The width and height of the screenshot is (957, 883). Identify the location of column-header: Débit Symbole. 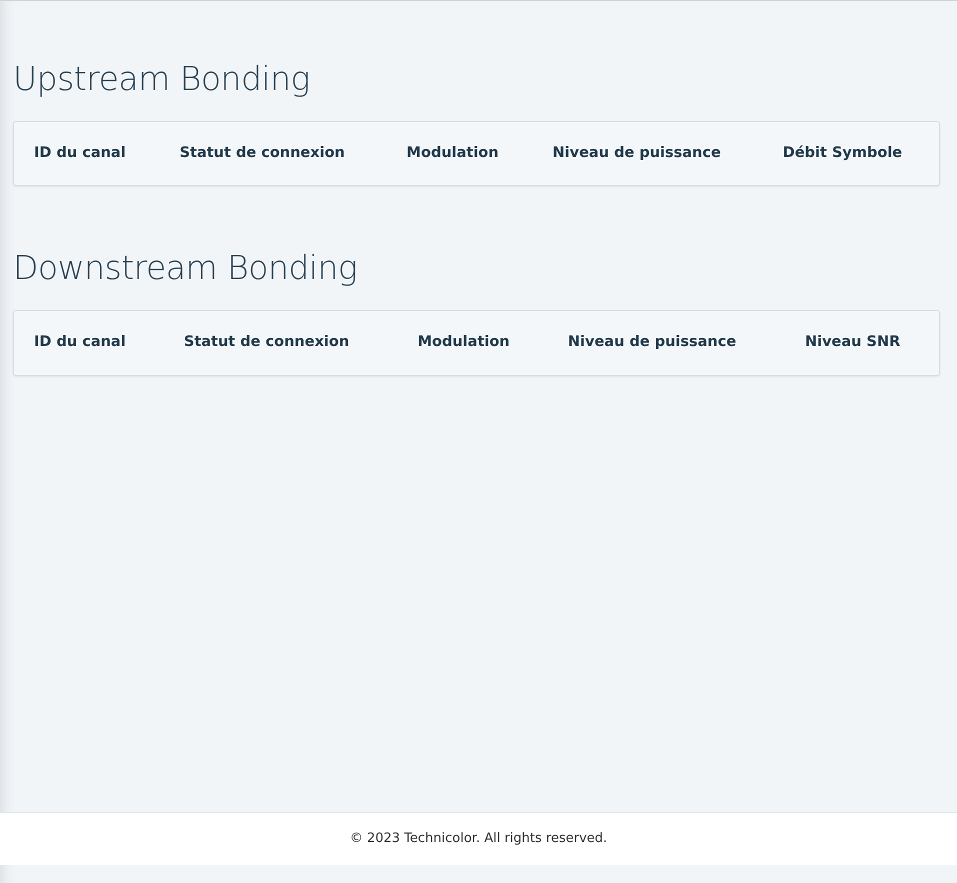
(843, 153).